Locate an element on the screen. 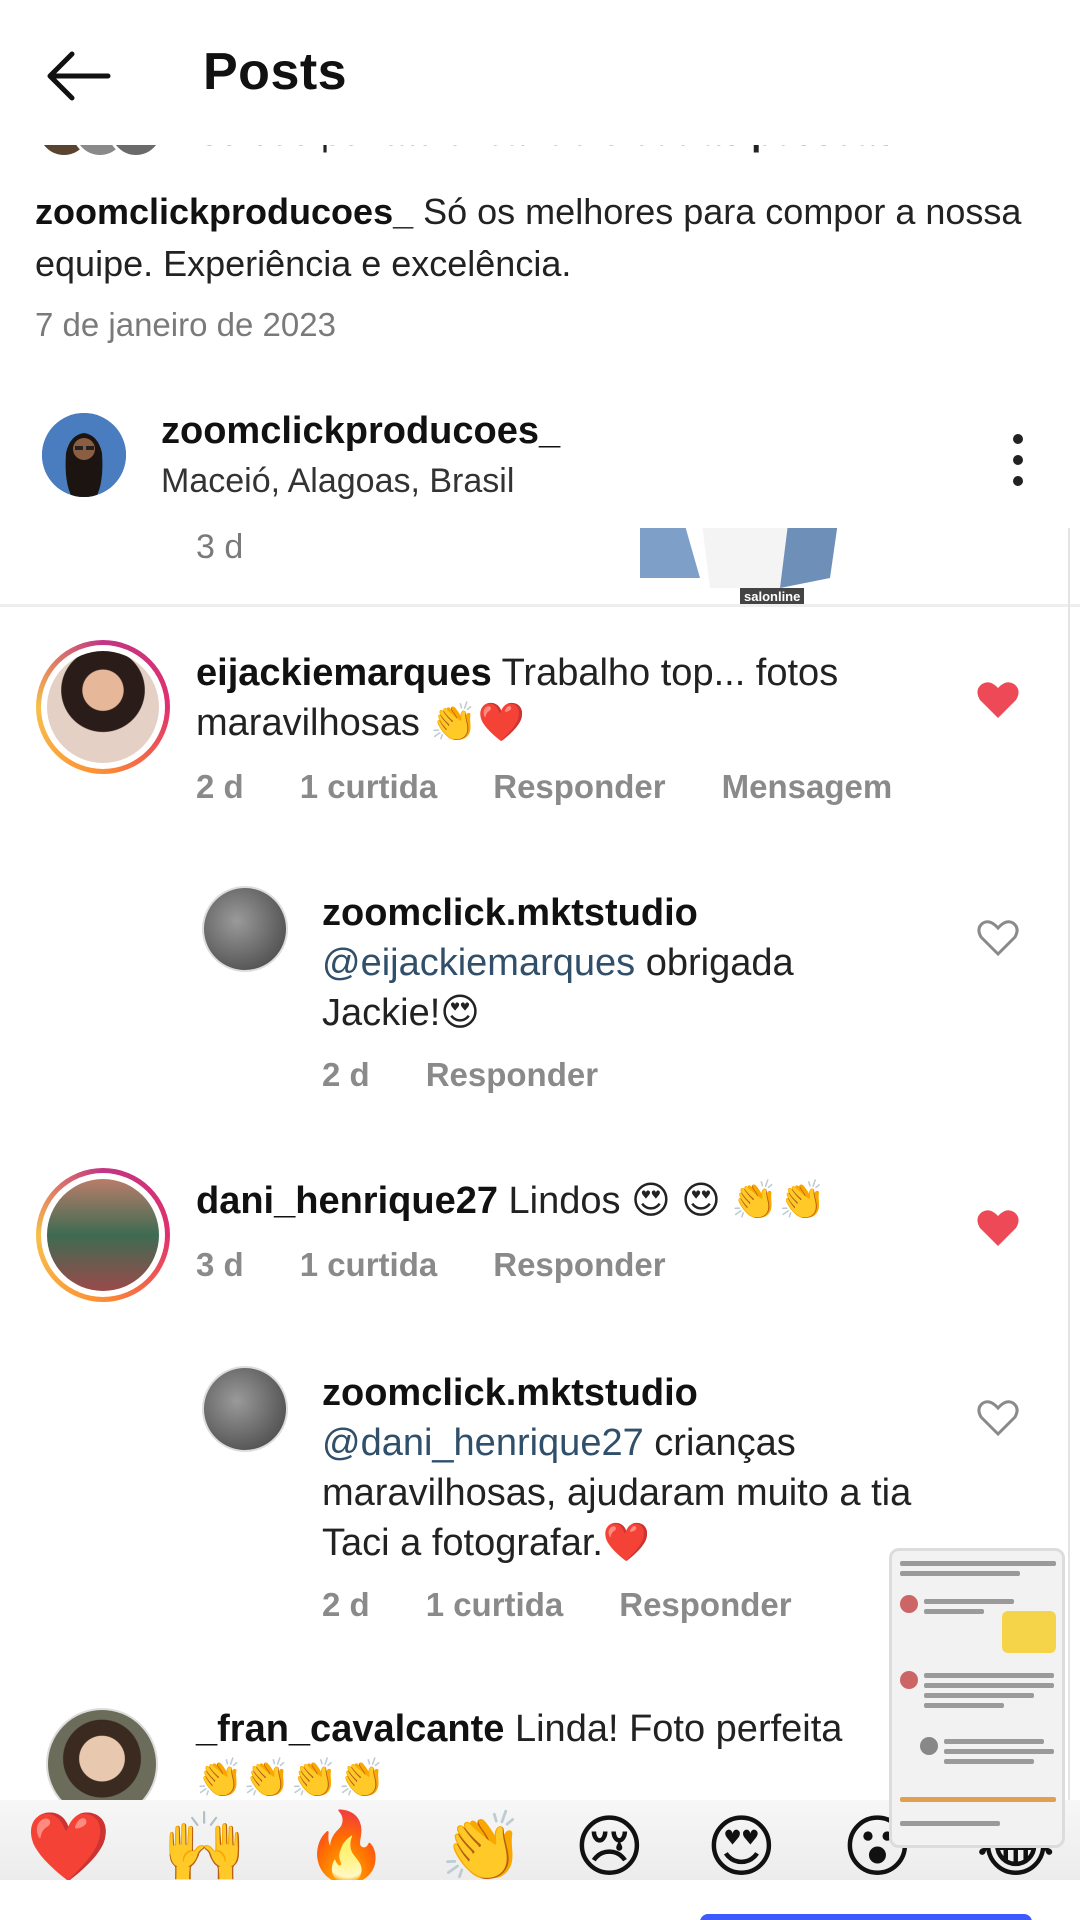 The height and width of the screenshot is (1920, 1080). post-username: zoomclickproducoes_ is located at coordinates (360, 431).